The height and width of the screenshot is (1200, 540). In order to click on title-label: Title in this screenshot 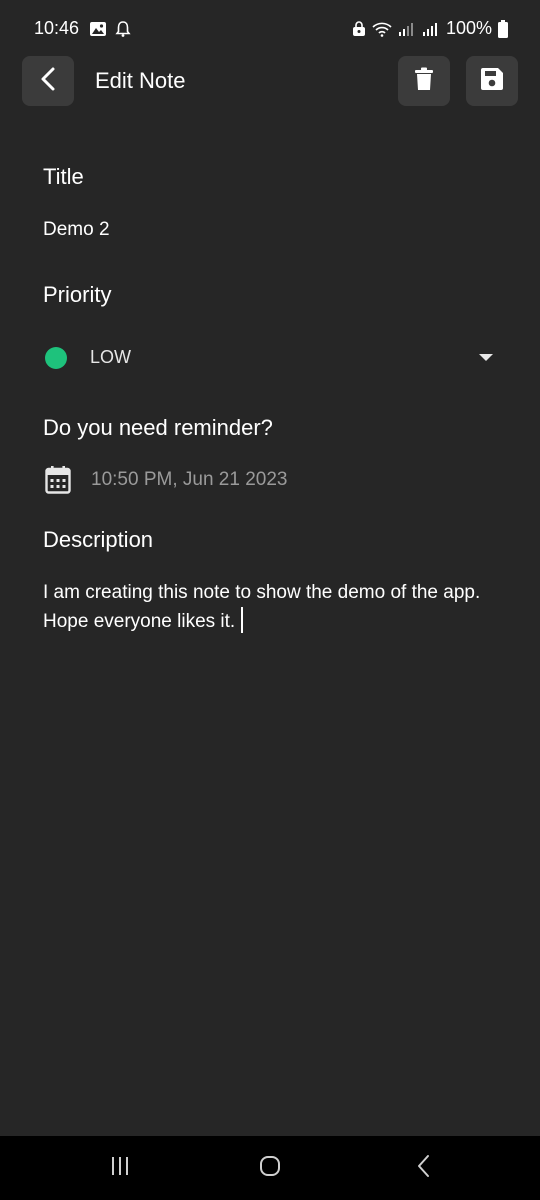, I will do `click(63, 176)`.